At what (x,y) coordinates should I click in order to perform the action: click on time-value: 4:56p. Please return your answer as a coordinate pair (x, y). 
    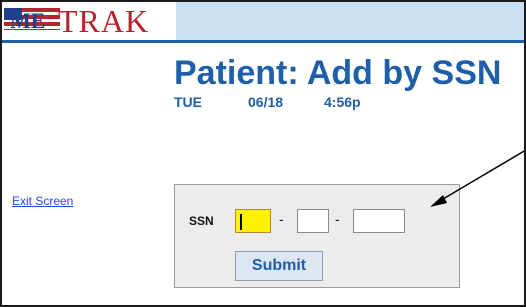
    Looking at the image, I should click on (342, 102).